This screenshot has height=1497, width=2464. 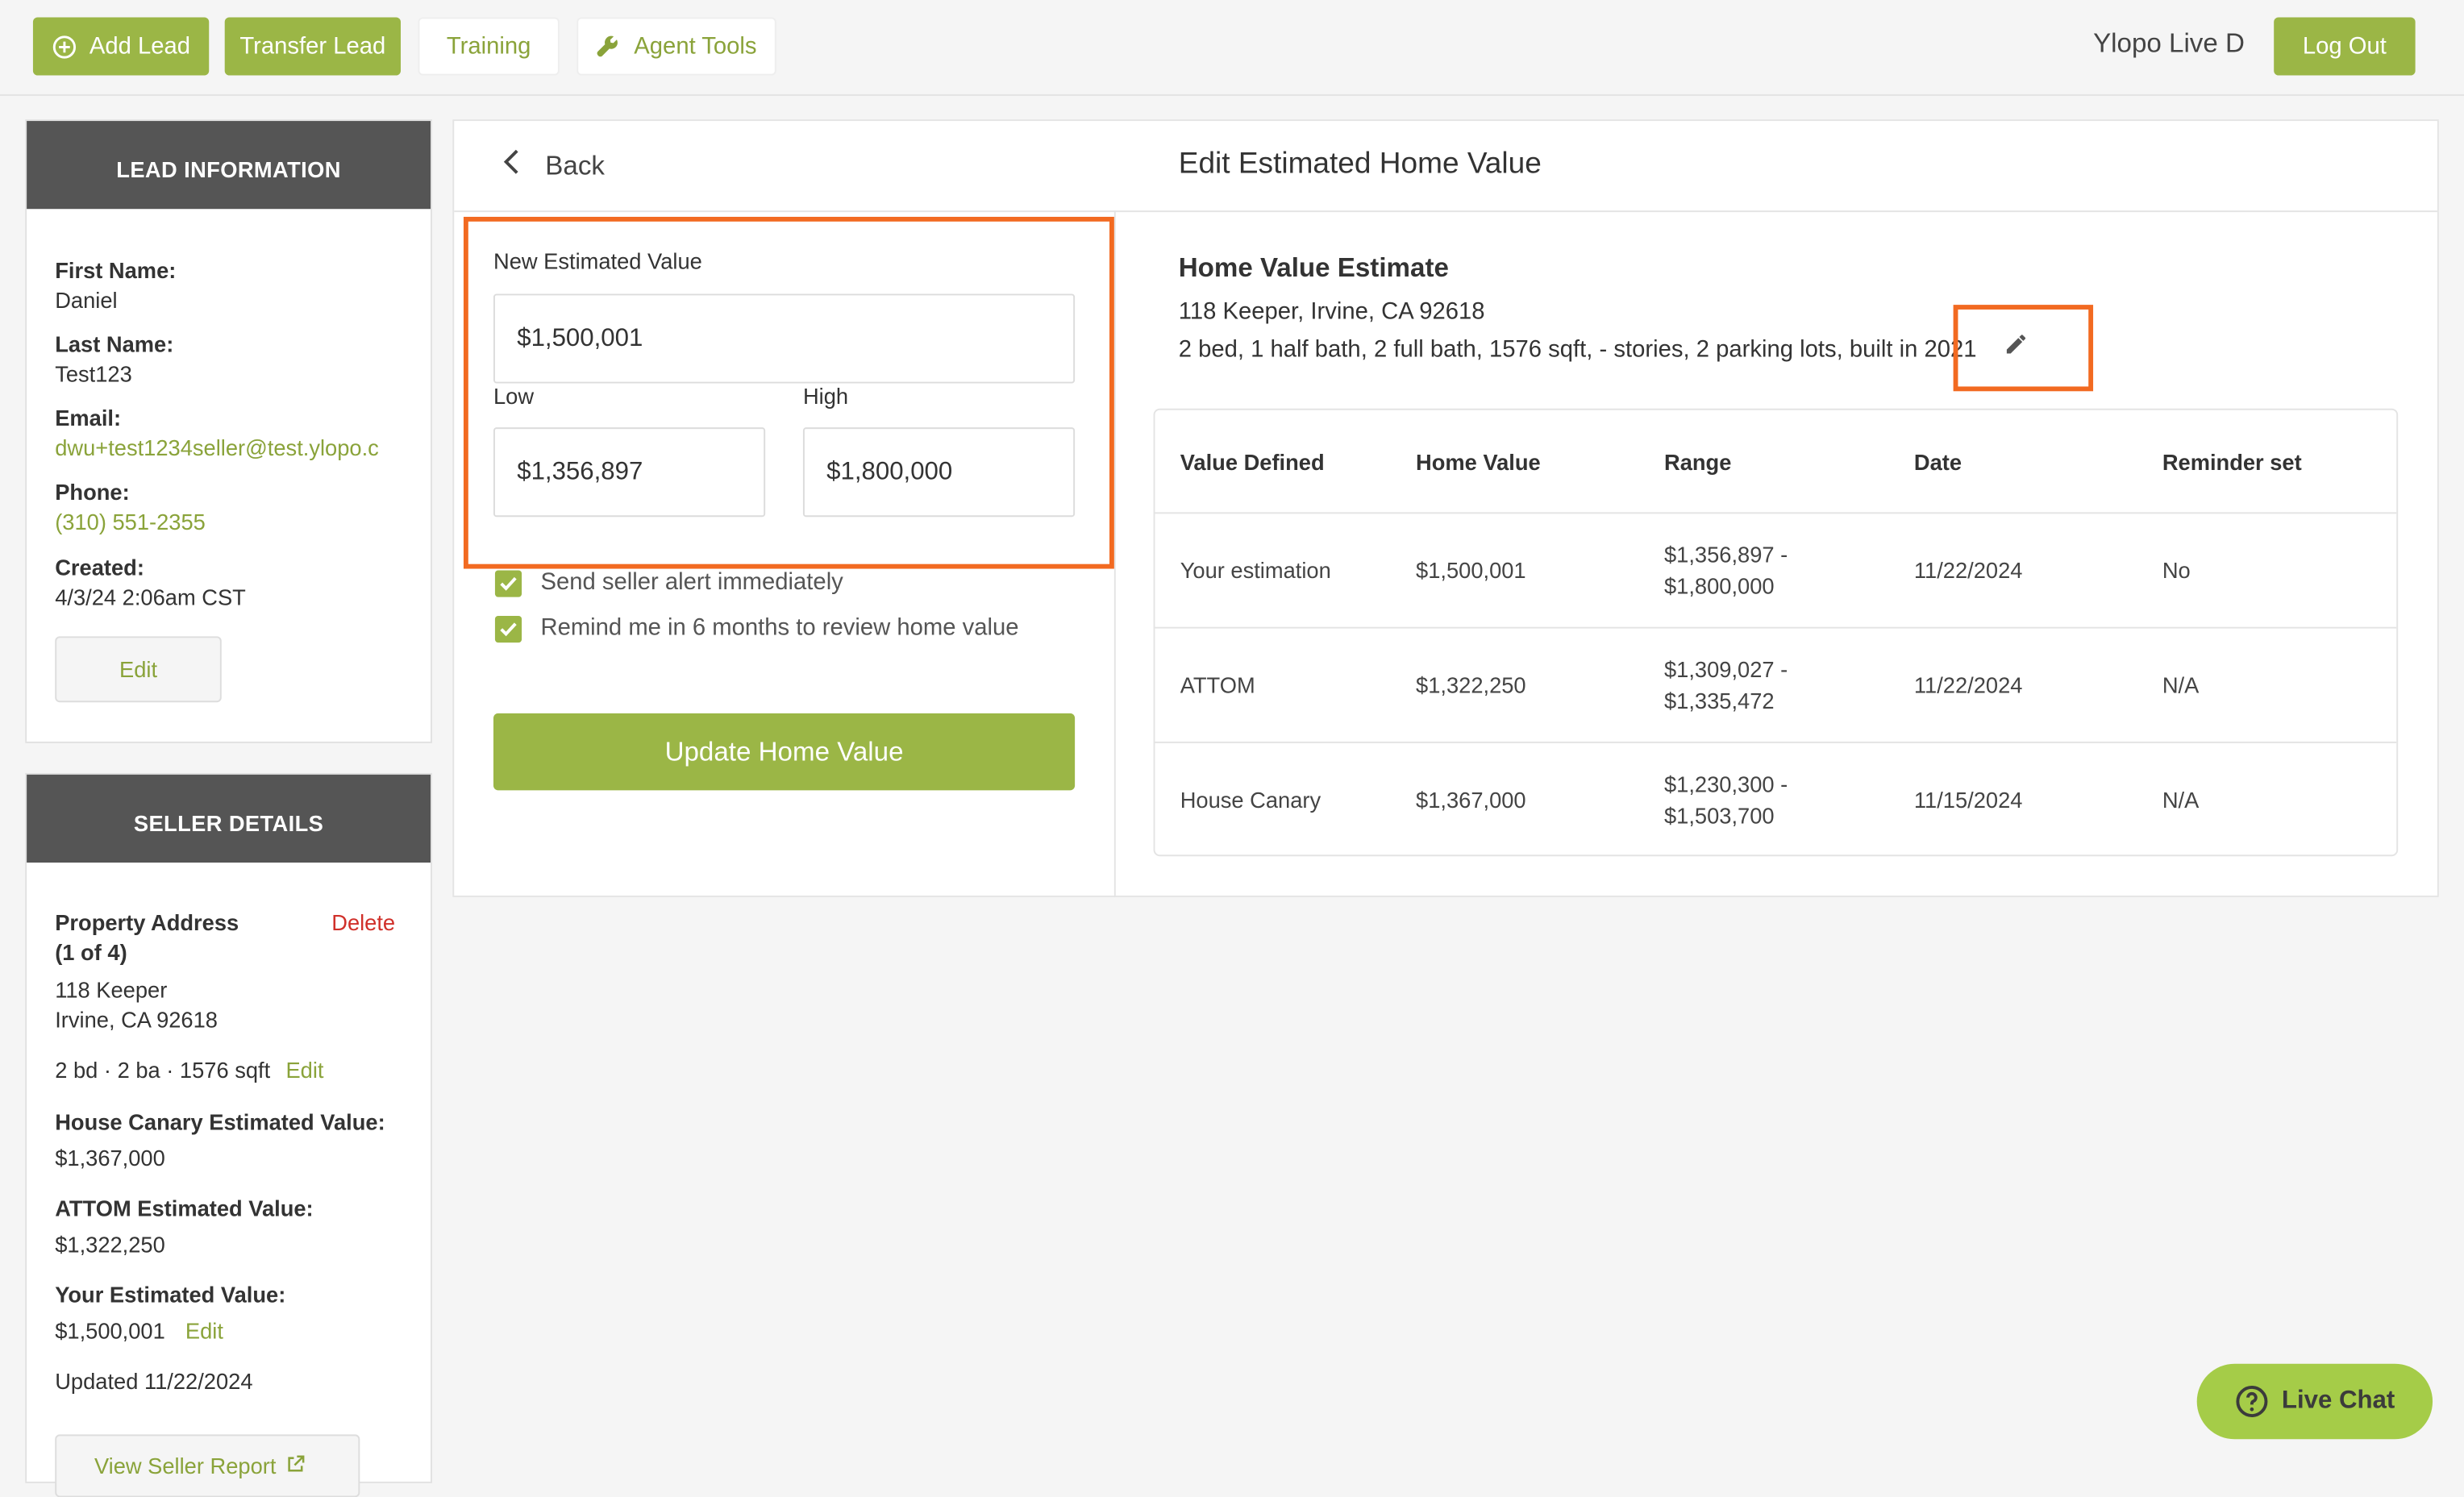 What do you see at coordinates (2232, 462) in the screenshot?
I see `col-header-reminder: Reminder set` at bounding box center [2232, 462].